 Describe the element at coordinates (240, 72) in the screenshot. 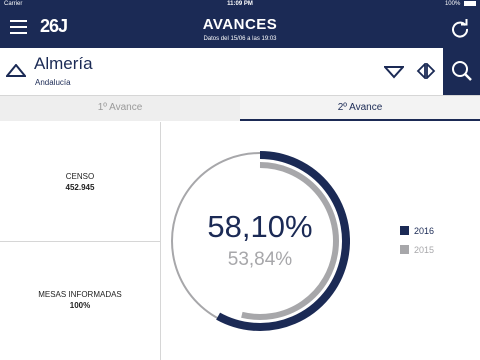

I see `location-bar: Almería Andalucía` at that location.